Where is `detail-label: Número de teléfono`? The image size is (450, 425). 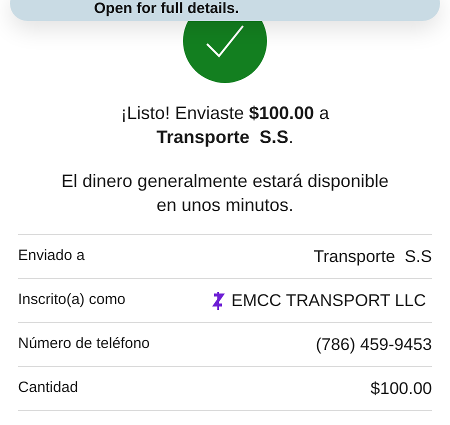
detail-label: Número de teléfono is located at coordinates (84, 344).